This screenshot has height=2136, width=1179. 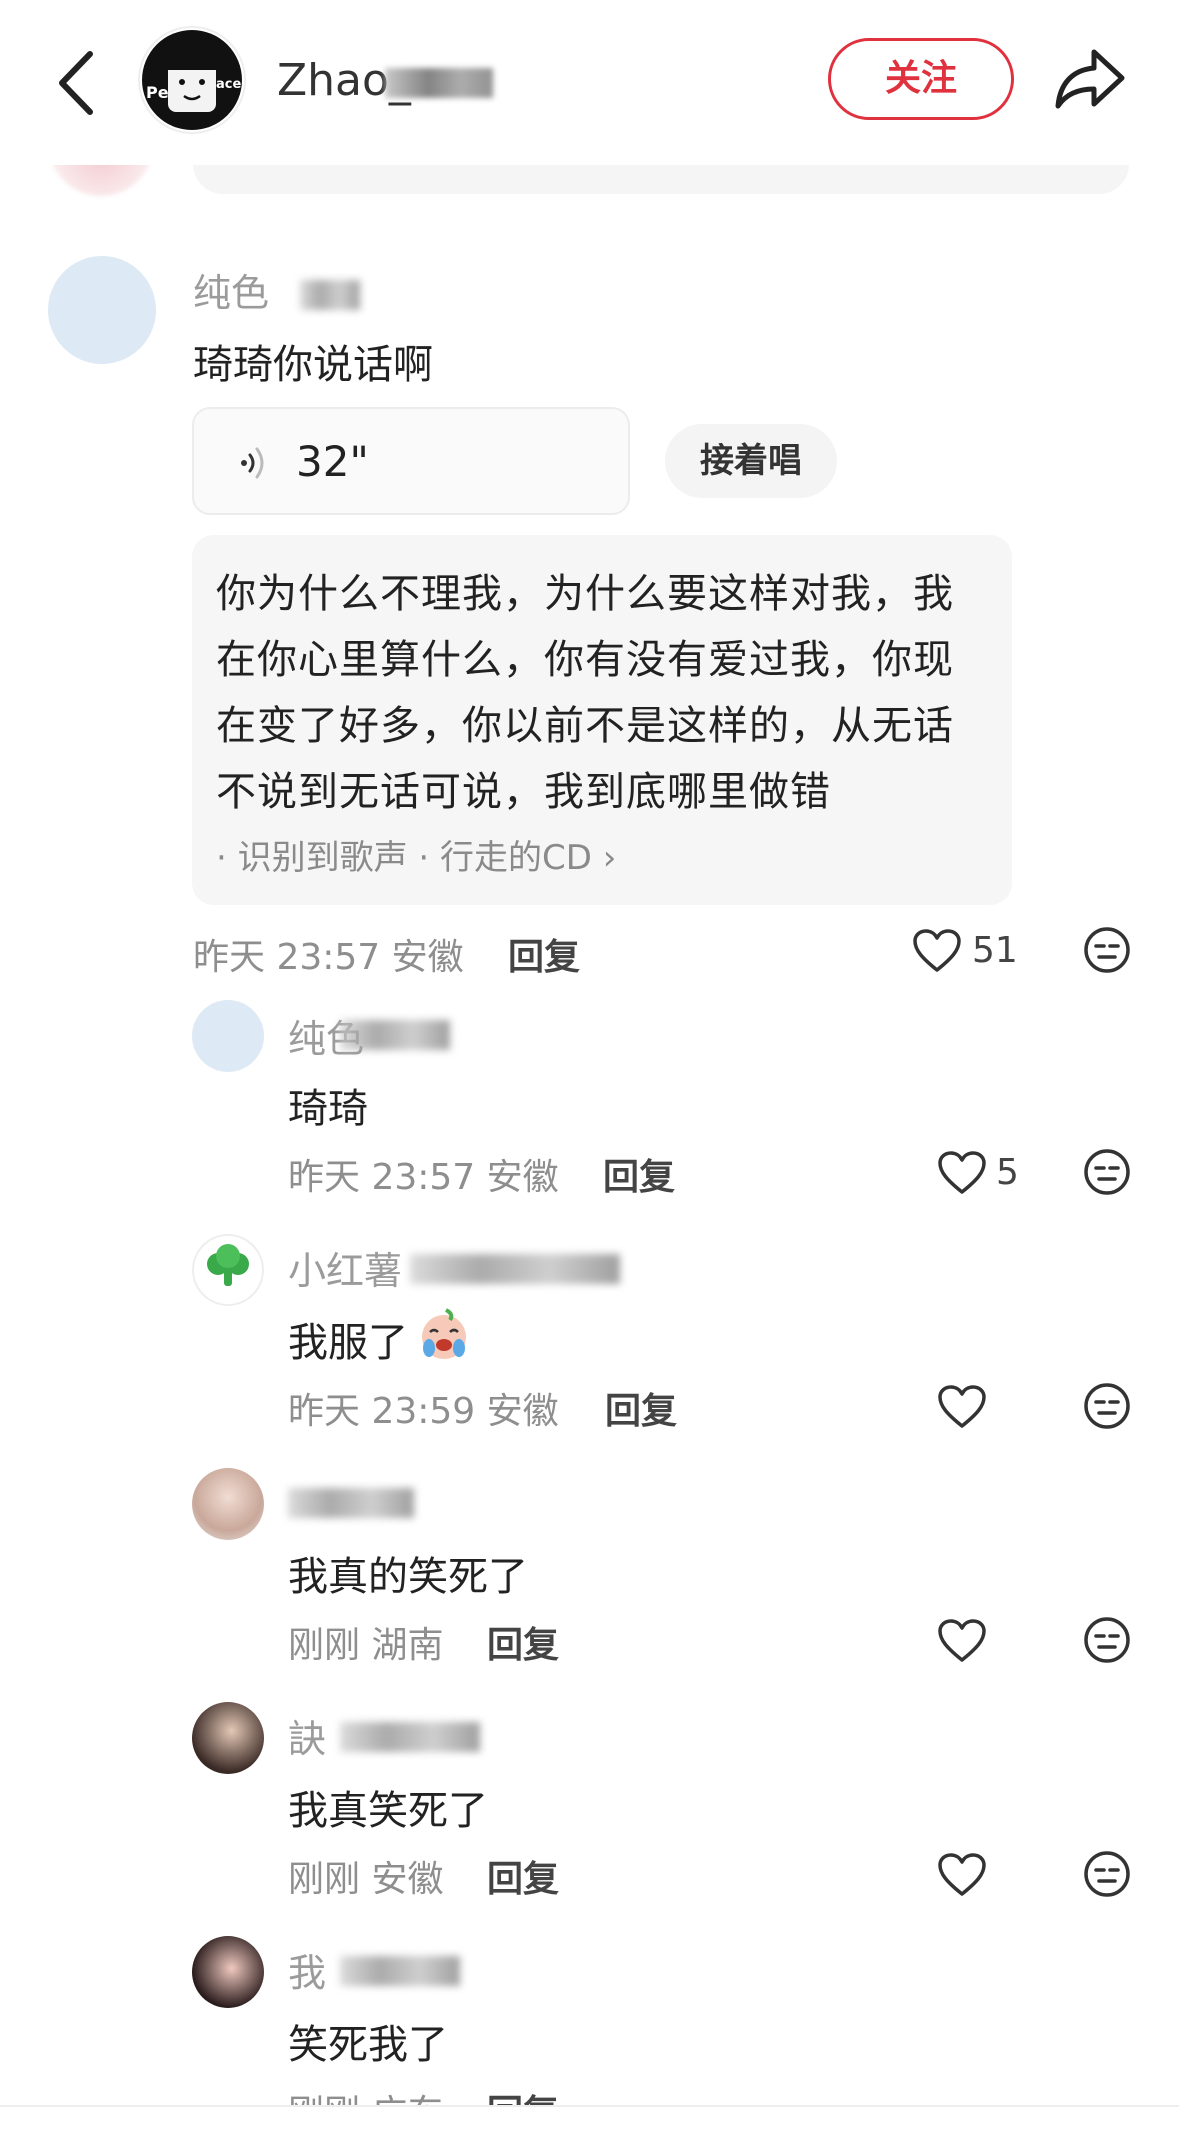 What do you see at coordinates (585, 660) in the screenshot?
I see `lyric-line: 在你心里算什么，你有没有爱过我，你现` at bounding box center [585, 660].